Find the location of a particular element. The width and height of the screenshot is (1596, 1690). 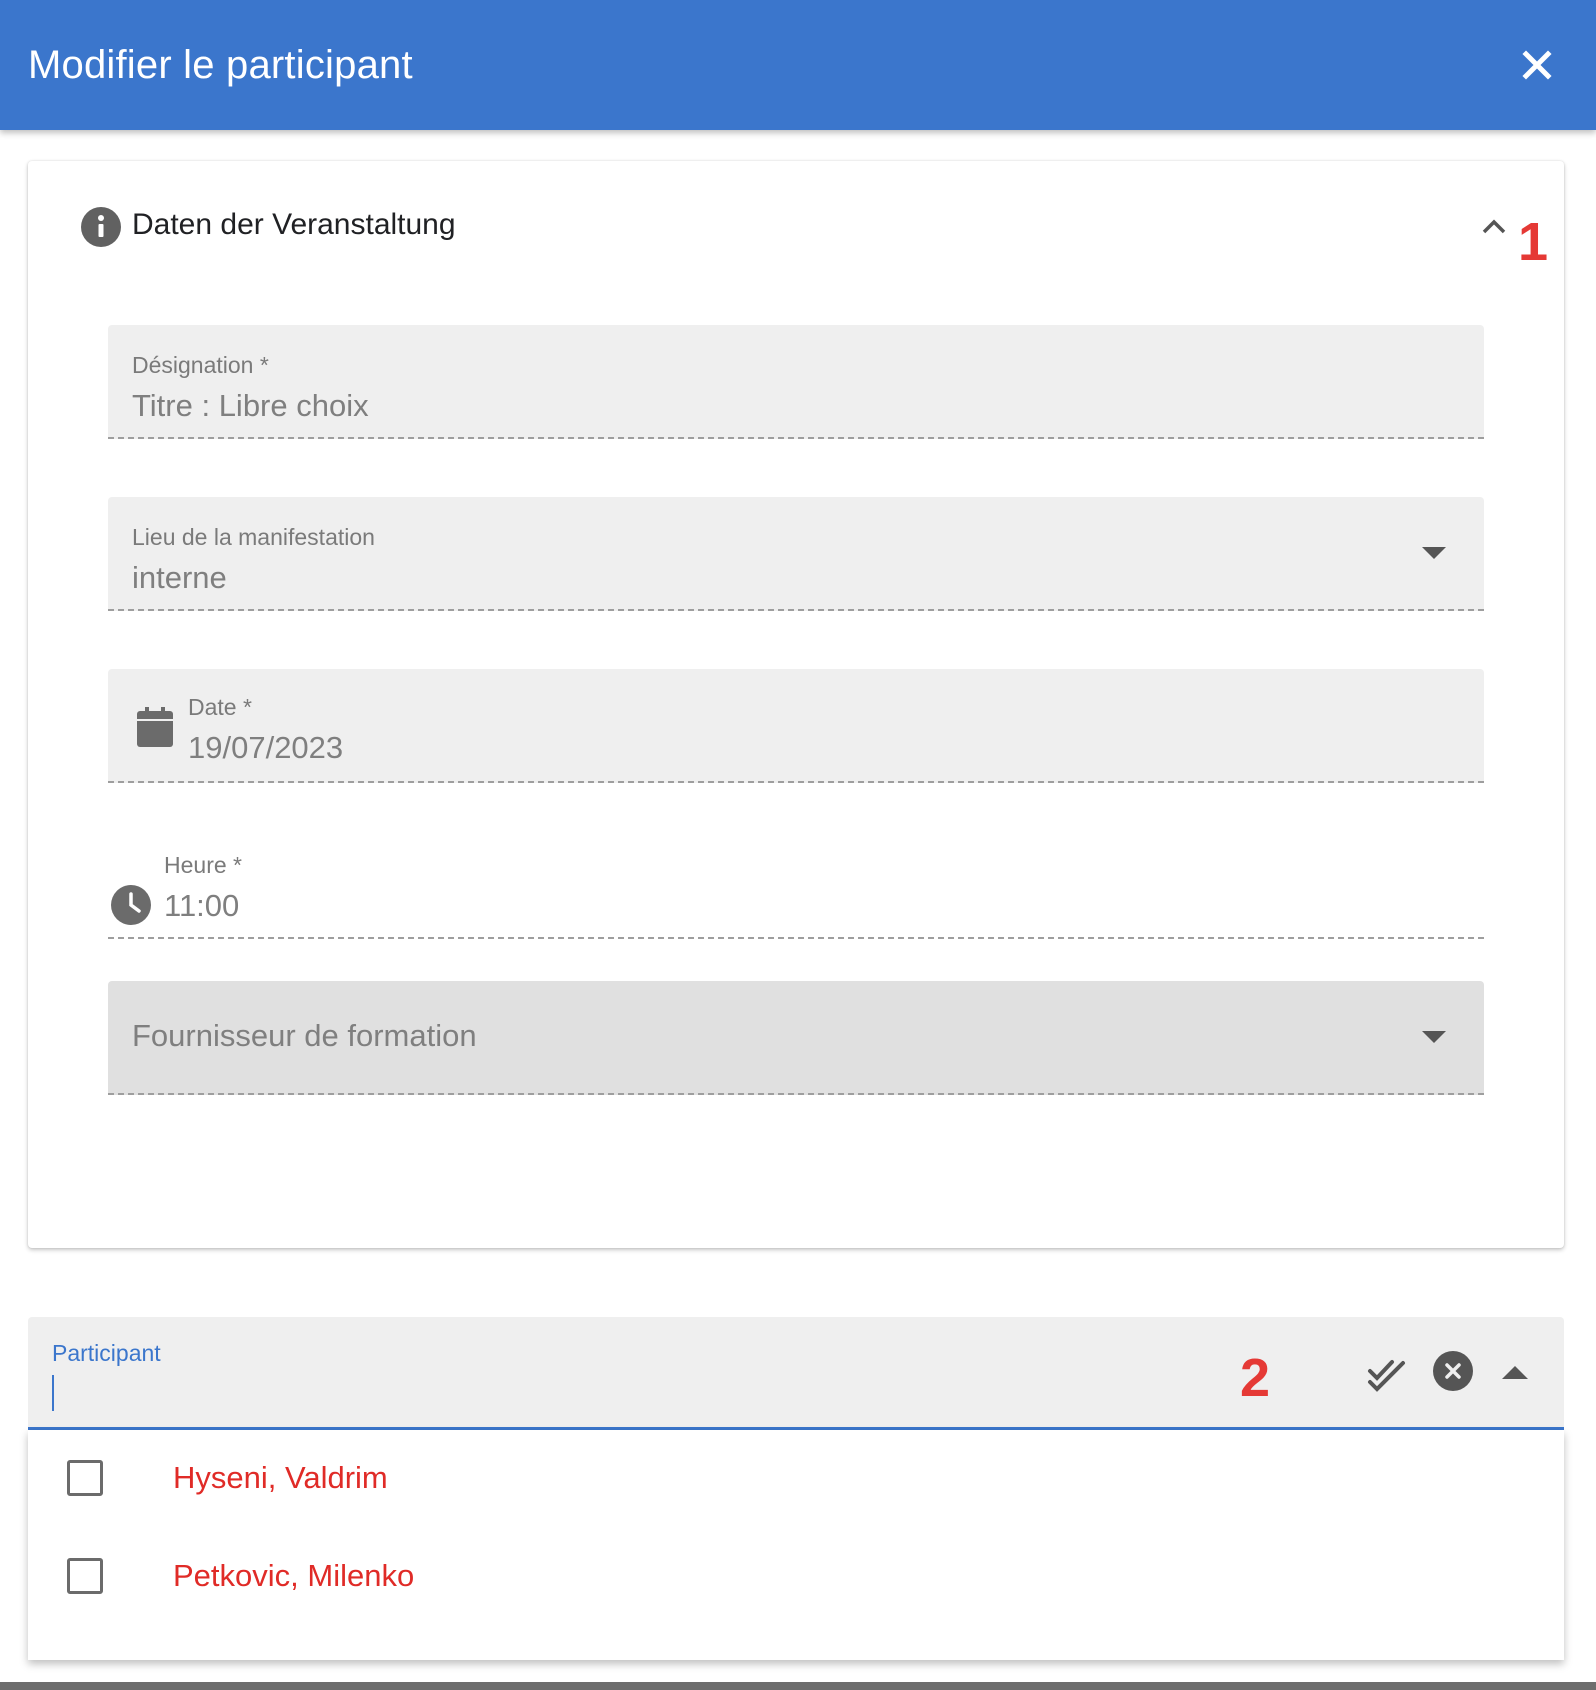

clock-icon is located at coordinates (131, 905).